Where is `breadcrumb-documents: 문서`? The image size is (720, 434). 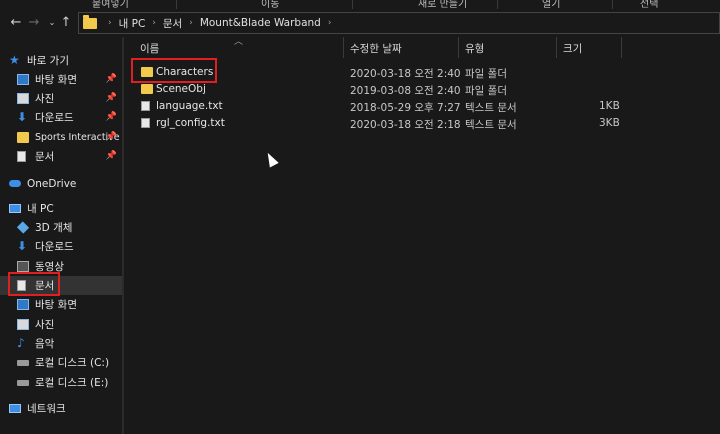 breadcrumb-documents: 문서 is located at coordinates (172, 23).